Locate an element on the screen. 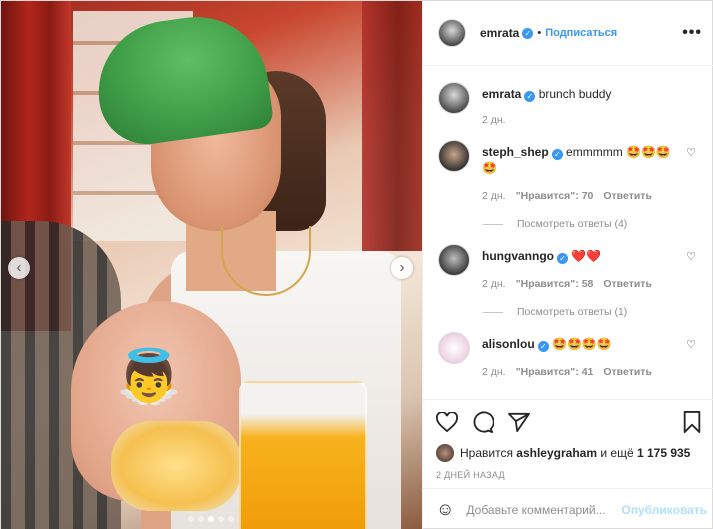 The height and width of the screenshot is (529, 713). next-photo-button: › is located at coordinates (402, 268).